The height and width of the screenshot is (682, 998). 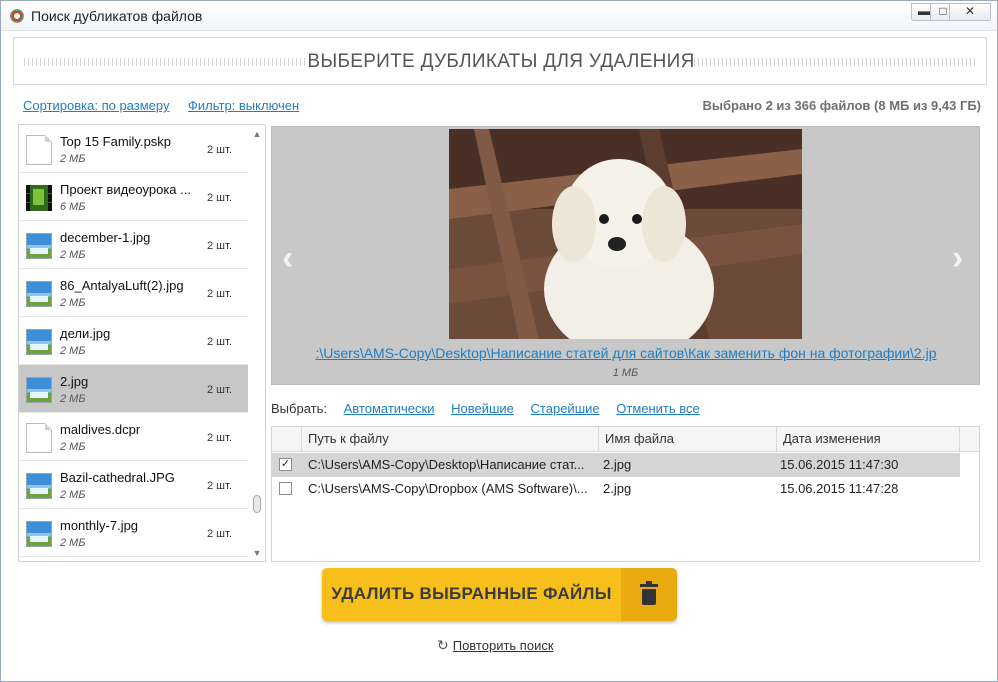 I want to click on file-list-item: Bazil-cathedral.JPG 2 МБ 2 шт., so click(x=133, y=485).